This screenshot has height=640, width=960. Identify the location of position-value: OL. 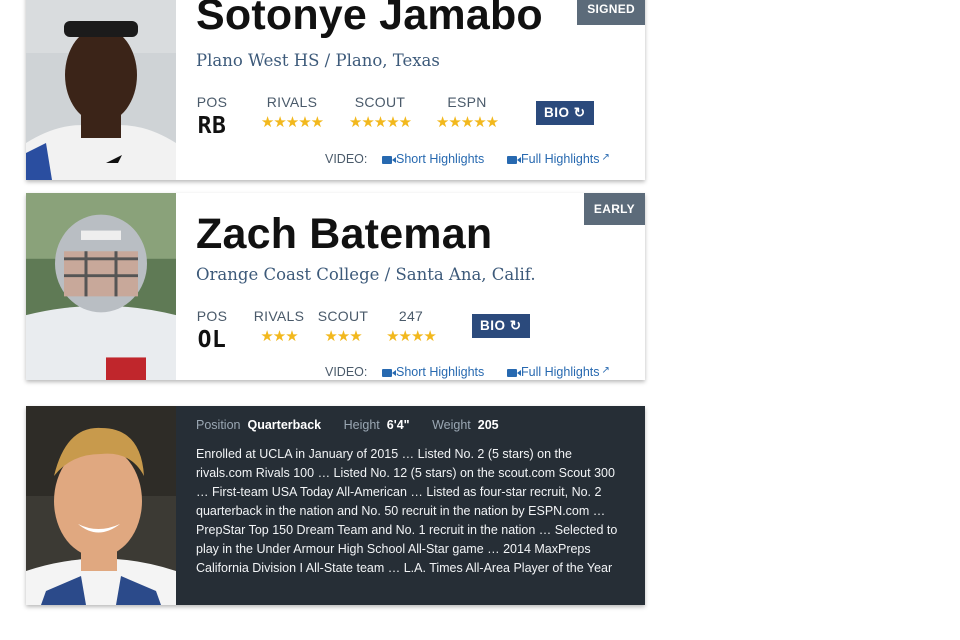
(212, 340).